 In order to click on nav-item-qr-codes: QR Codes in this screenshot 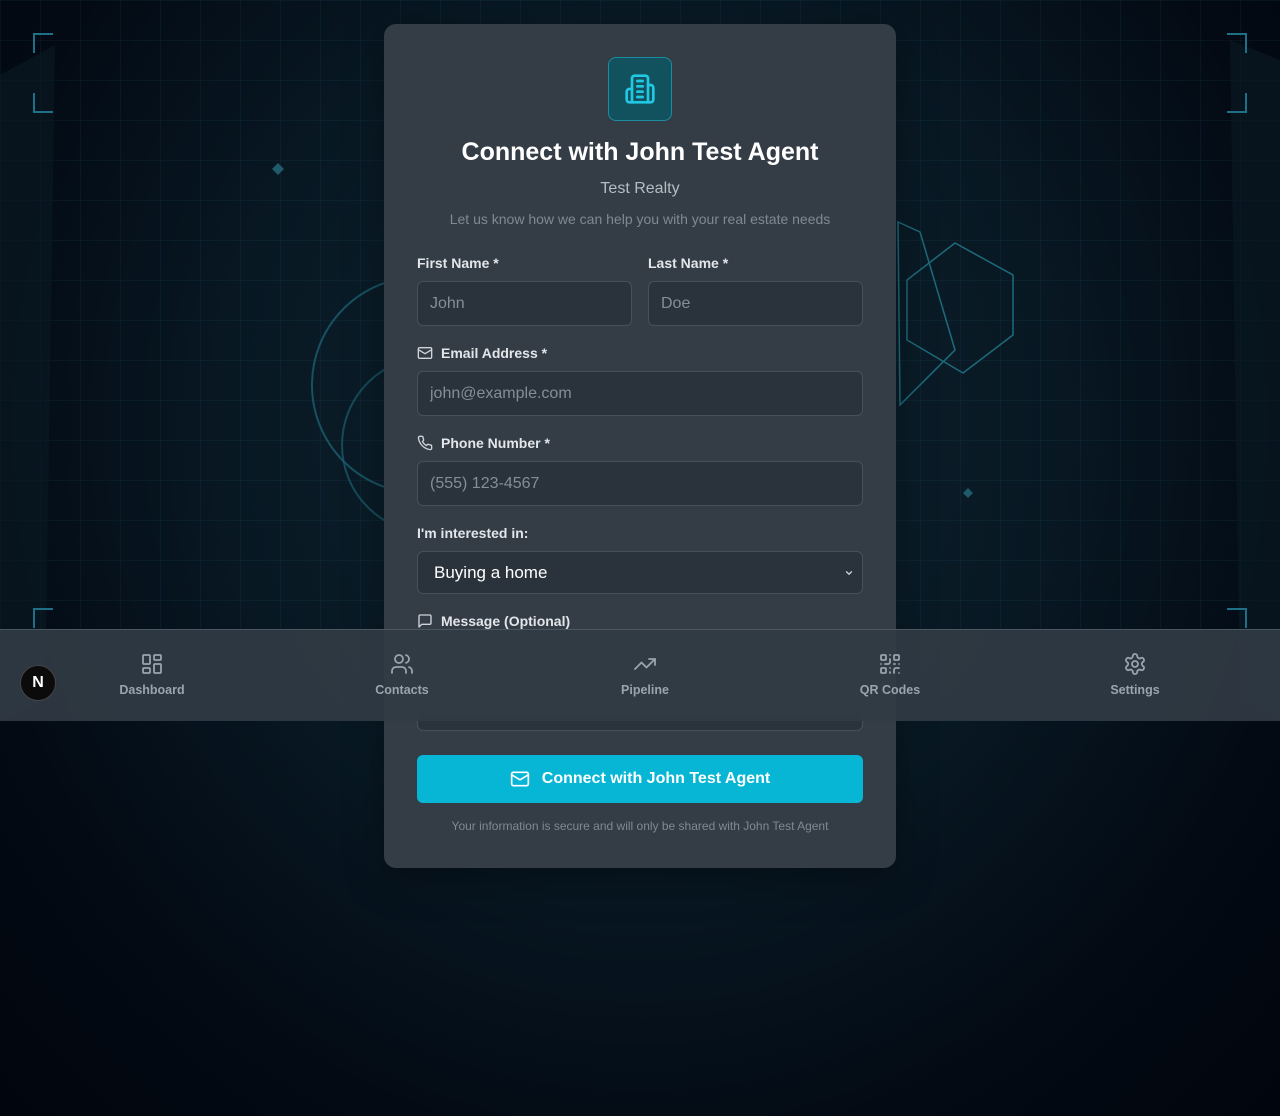, I will do `click(890, 674)`.